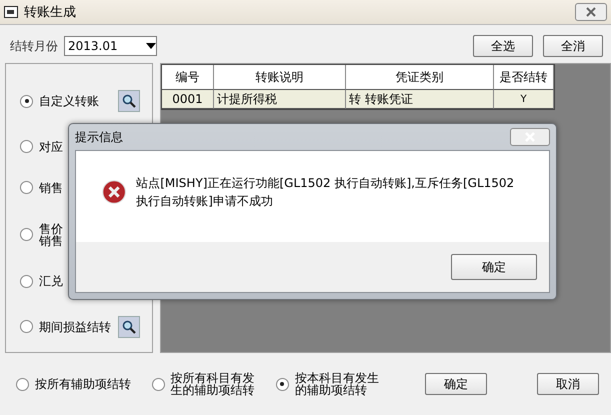 This screenshot has height=415, width=611. Describe the element at coordinates (568, 384) in the screenshot. I see `dialog-button: 取消` at that location.